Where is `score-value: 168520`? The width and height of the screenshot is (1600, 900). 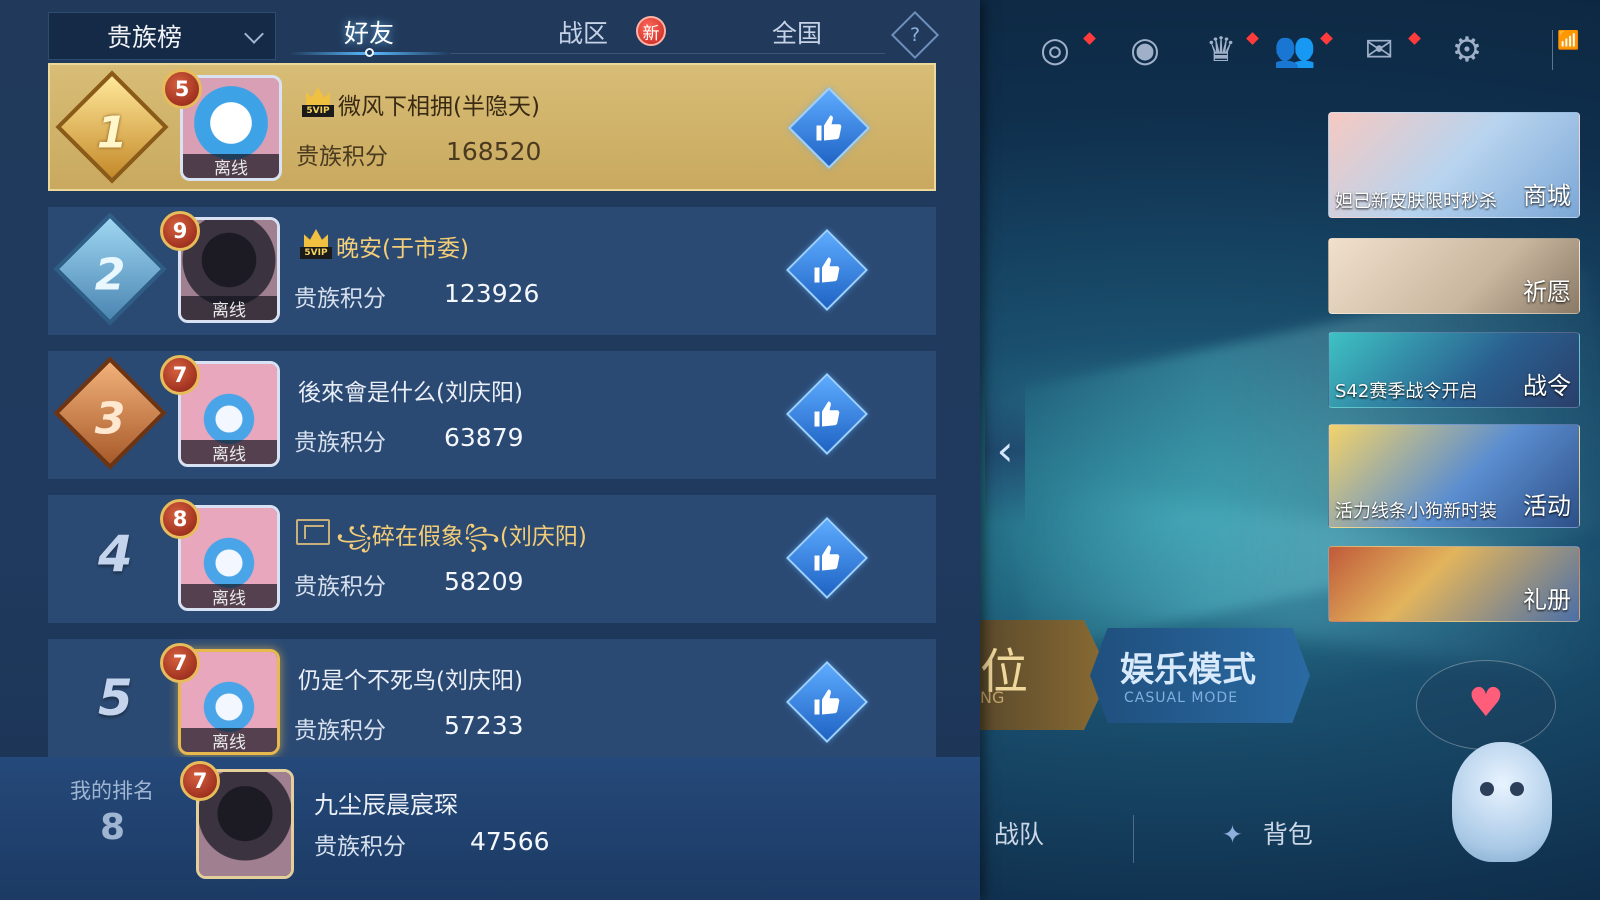 score-value: 168520 is located at coordinates (494, 151).